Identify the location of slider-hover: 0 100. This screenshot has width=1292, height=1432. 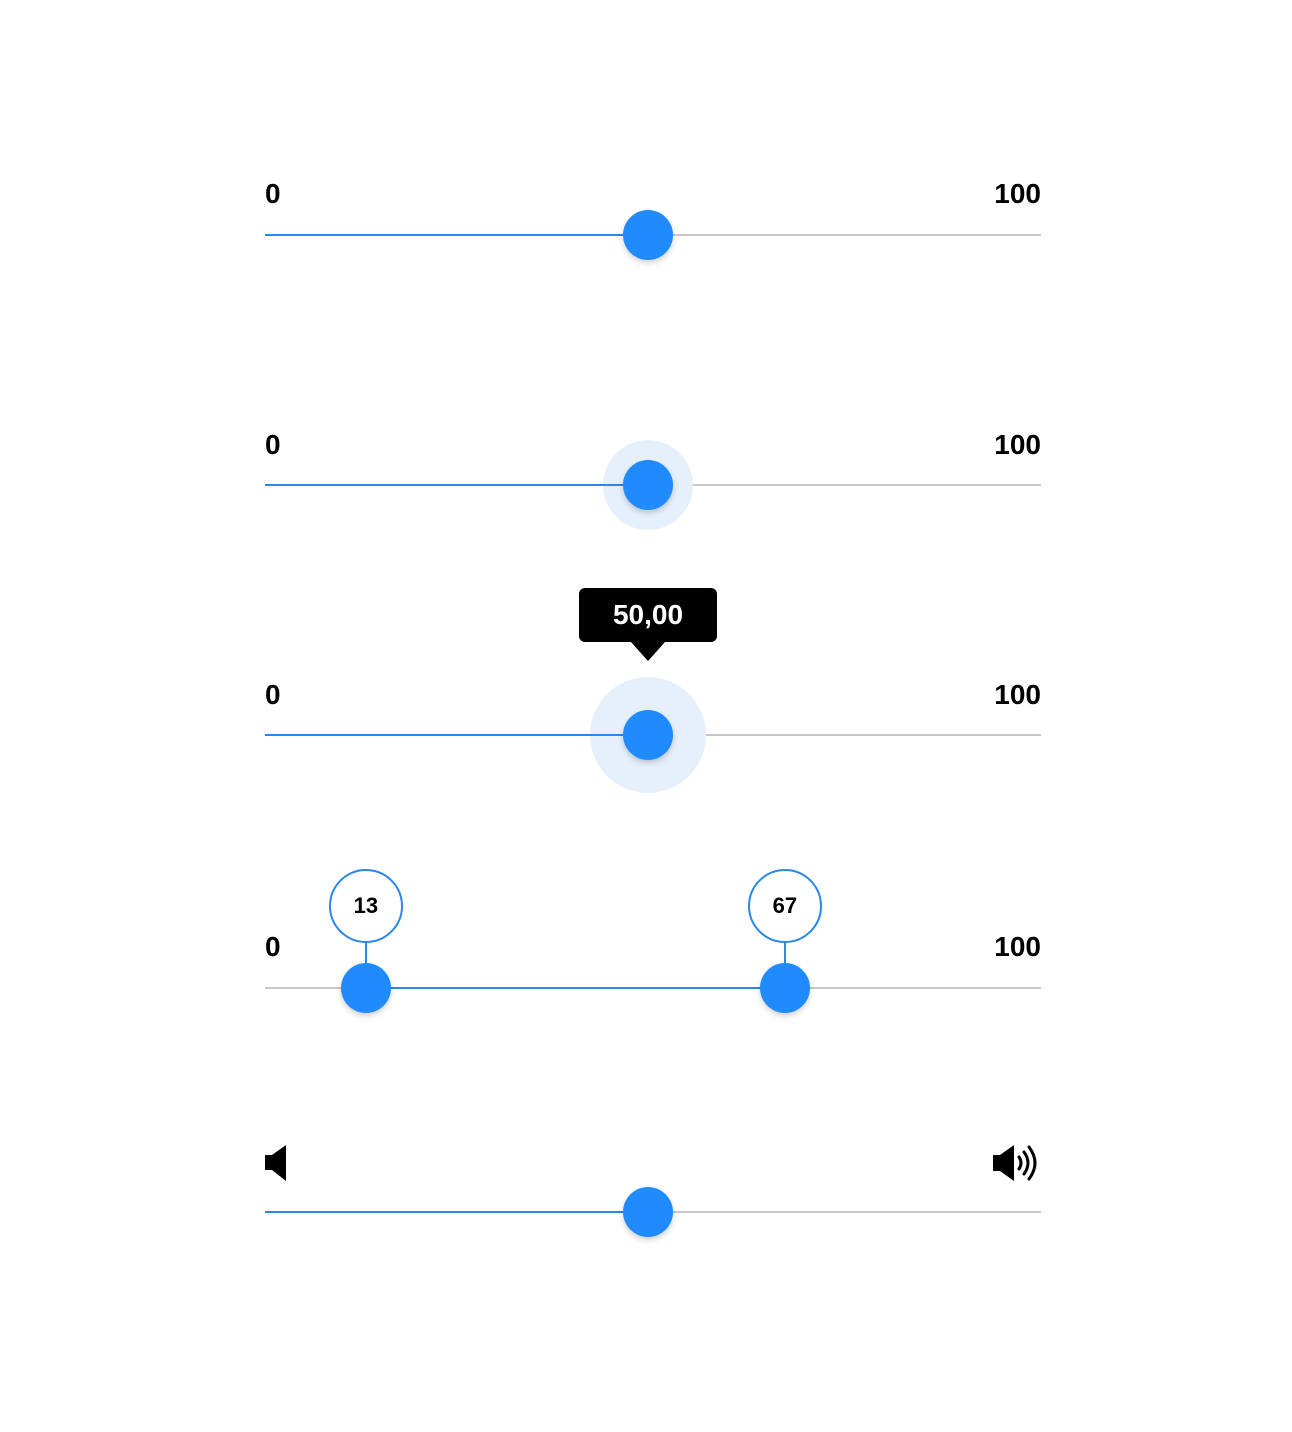
(653, 485).